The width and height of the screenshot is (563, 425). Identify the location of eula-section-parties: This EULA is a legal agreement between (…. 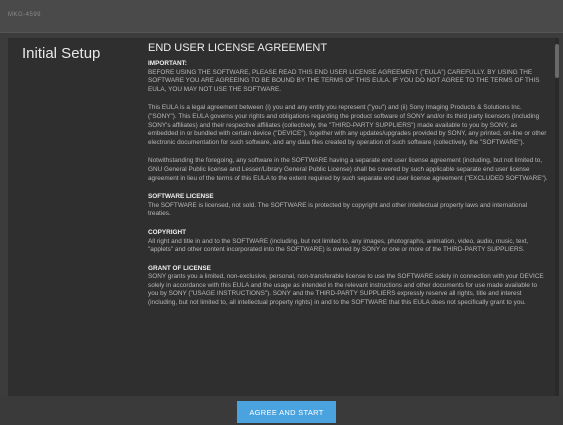
(348, 125).